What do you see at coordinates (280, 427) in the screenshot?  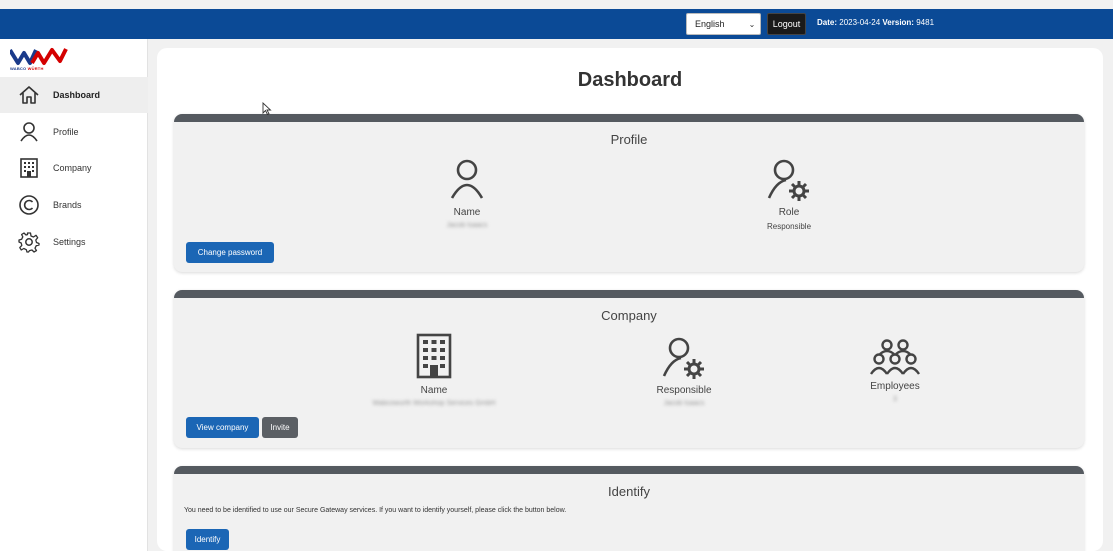 I see `invite-button: Invite` at bounding box center [280, 427].